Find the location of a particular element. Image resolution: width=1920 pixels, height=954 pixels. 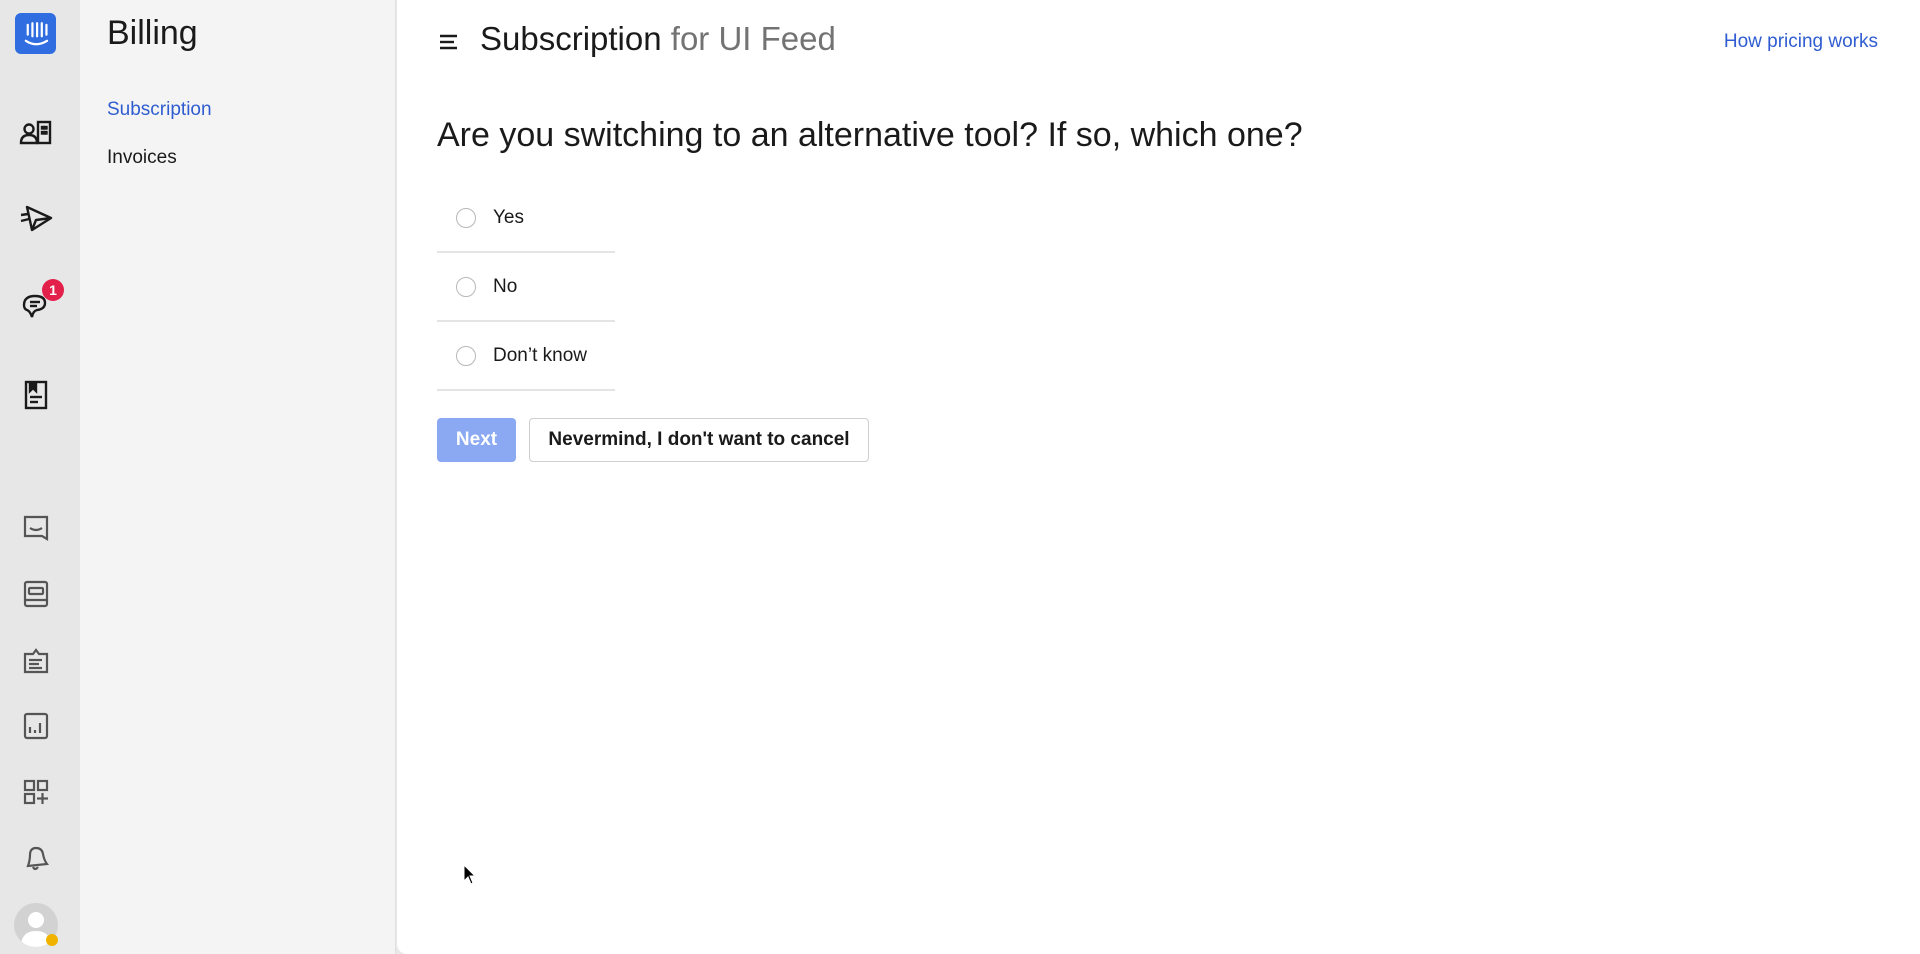

page-title-main: Subscription is located at coordinates (571, 38).